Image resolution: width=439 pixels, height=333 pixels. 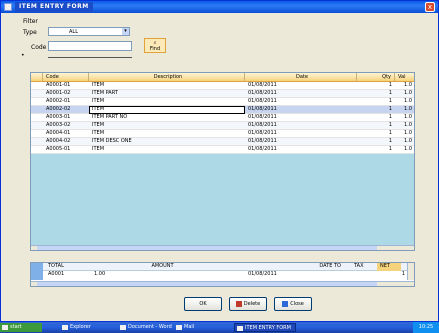 What do you see at coordinates (66, 125) in the screenshot?
I see `code-cell: A0003-02` at bounding box center [66, 125].